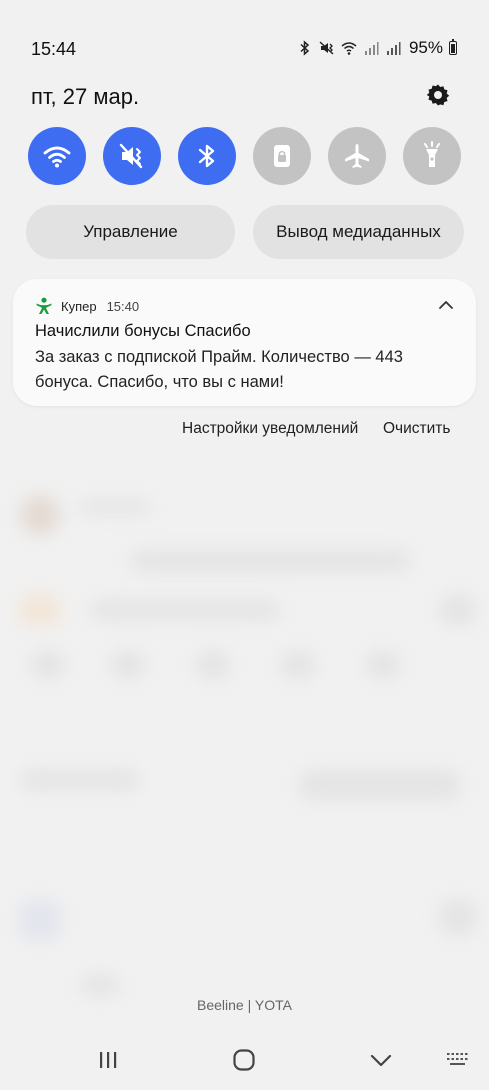 The width and height of the screenshot is (489, 1090). Describe the element at coordinates (270, 430) in the screenshot. I see `notification-settings-button: Настройки уведомлений` at that location.